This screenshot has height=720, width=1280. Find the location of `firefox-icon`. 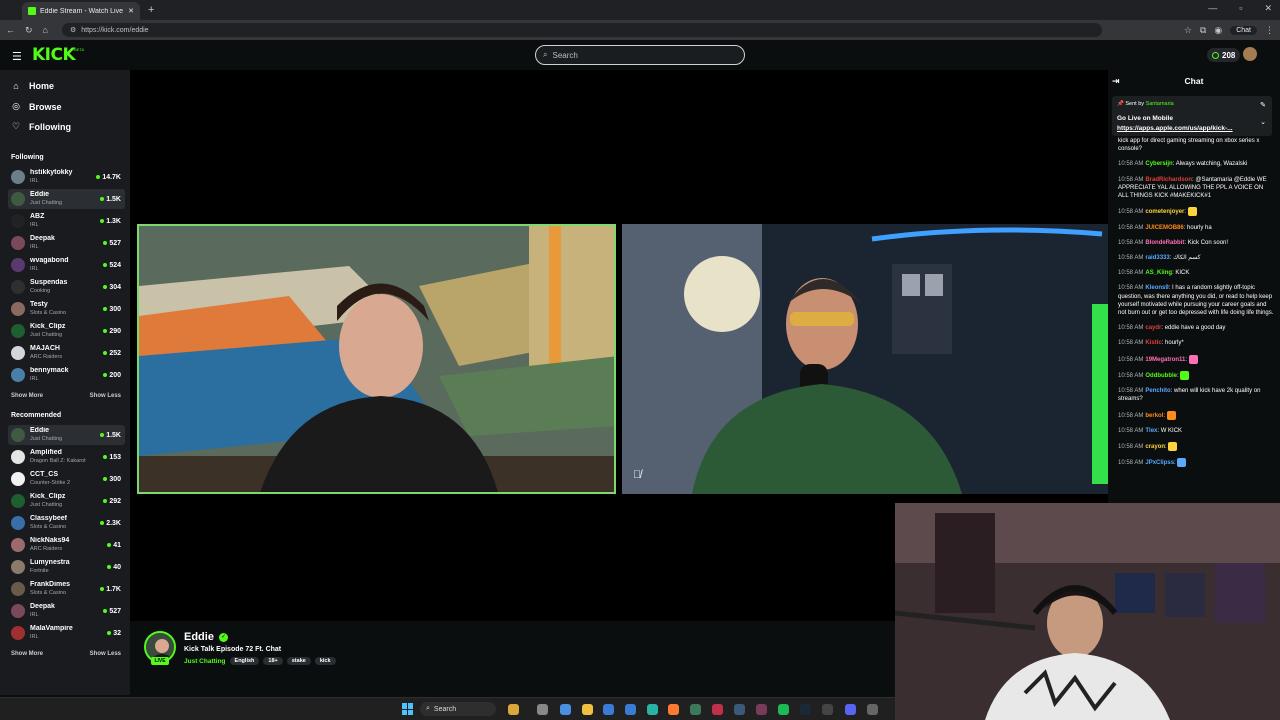

firefox-icon is located at coordinates (673, 709).